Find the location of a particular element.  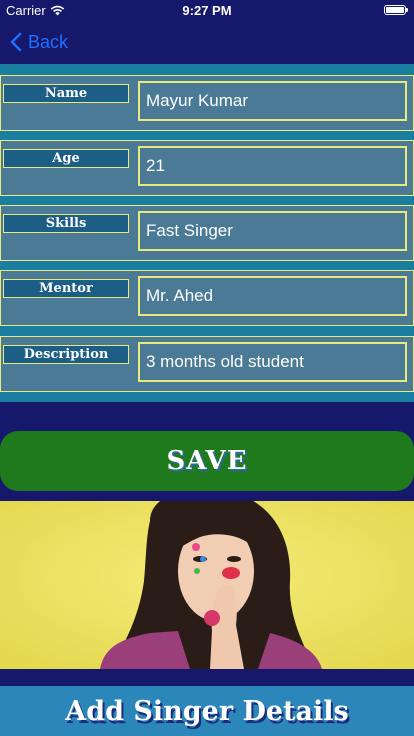

name-label: Name is located at coordinates (66, 93).